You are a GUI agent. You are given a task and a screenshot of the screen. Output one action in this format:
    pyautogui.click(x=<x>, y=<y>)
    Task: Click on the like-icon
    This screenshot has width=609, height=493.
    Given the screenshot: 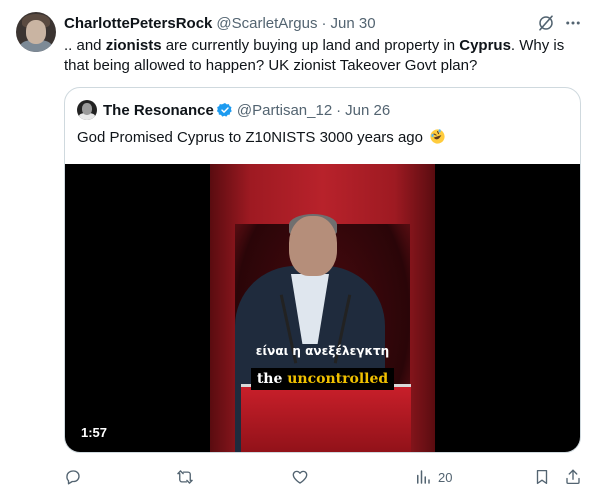 What is the action you would take?
    pyautogui.click(x=300, y=477)
    